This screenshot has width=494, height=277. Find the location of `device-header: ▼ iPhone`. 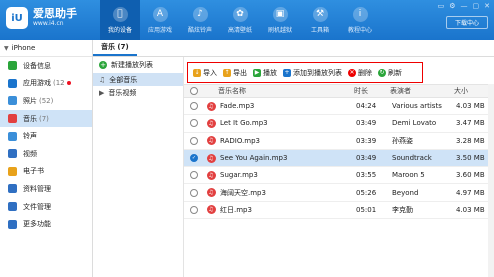

device-header: ▼ iPhone is located at coordinates (46, 48).